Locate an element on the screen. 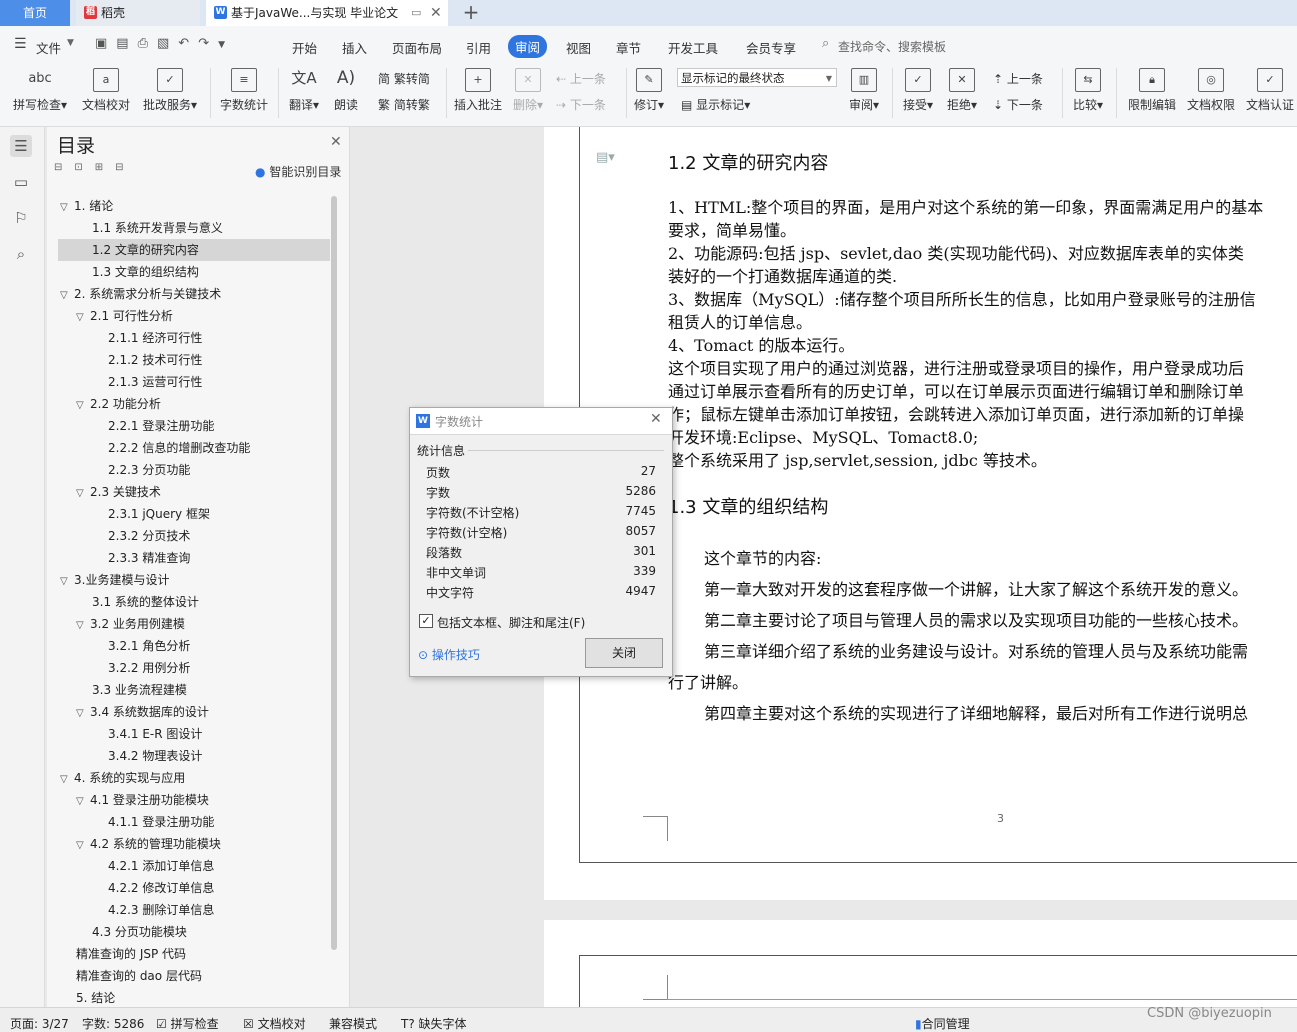 The image size is (1297, 1032). spellcheck-button: abc 拼写检查▾ is located at coordinates (40, 90).